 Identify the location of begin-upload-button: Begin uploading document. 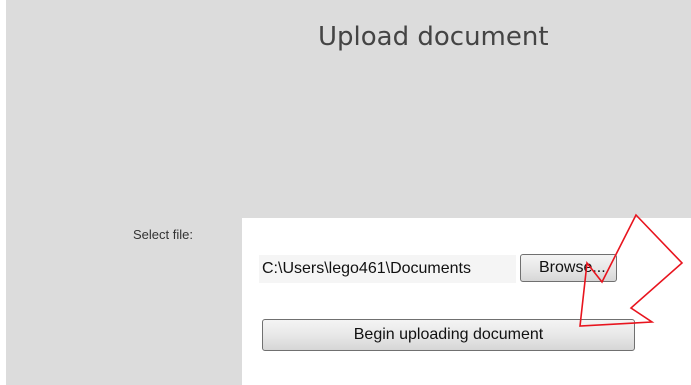
(448, 335).